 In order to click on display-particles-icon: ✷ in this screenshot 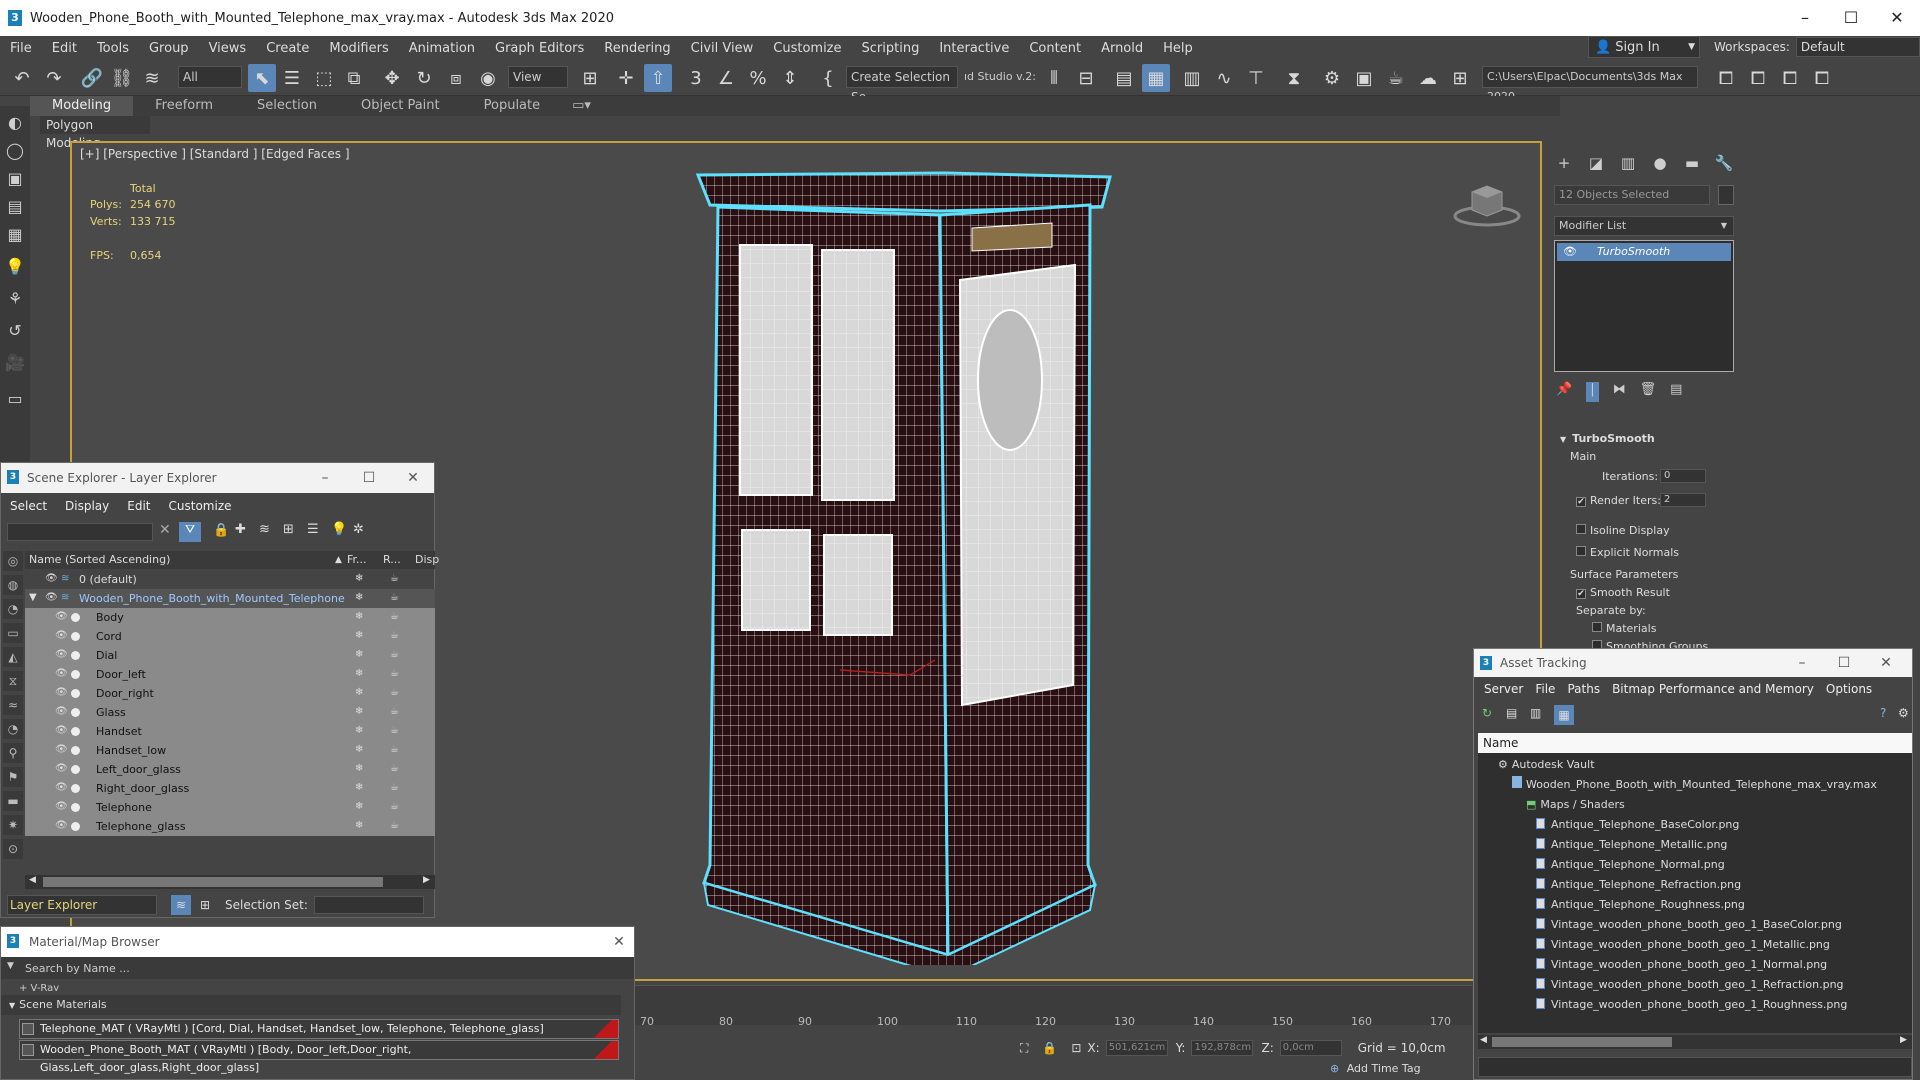, I will do `click(13, 825)`.